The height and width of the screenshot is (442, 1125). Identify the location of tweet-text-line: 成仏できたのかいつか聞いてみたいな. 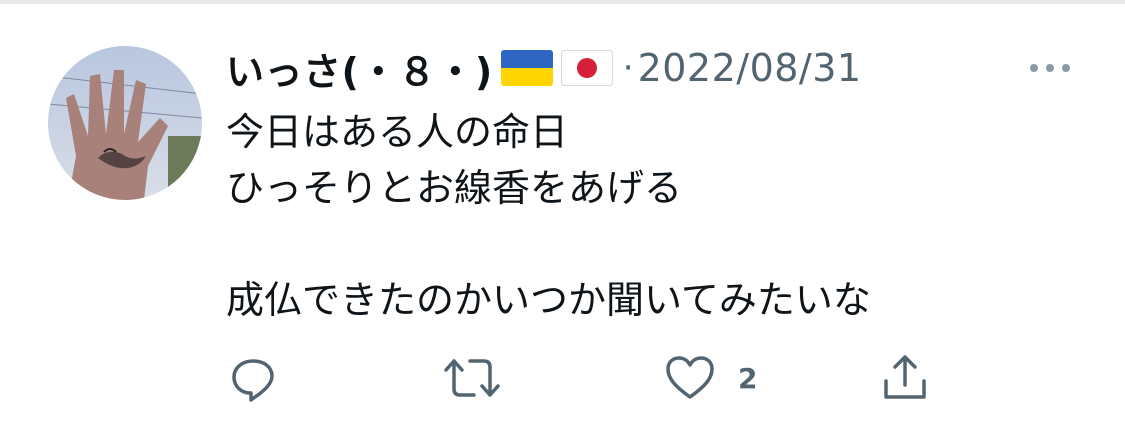
(548, 300).